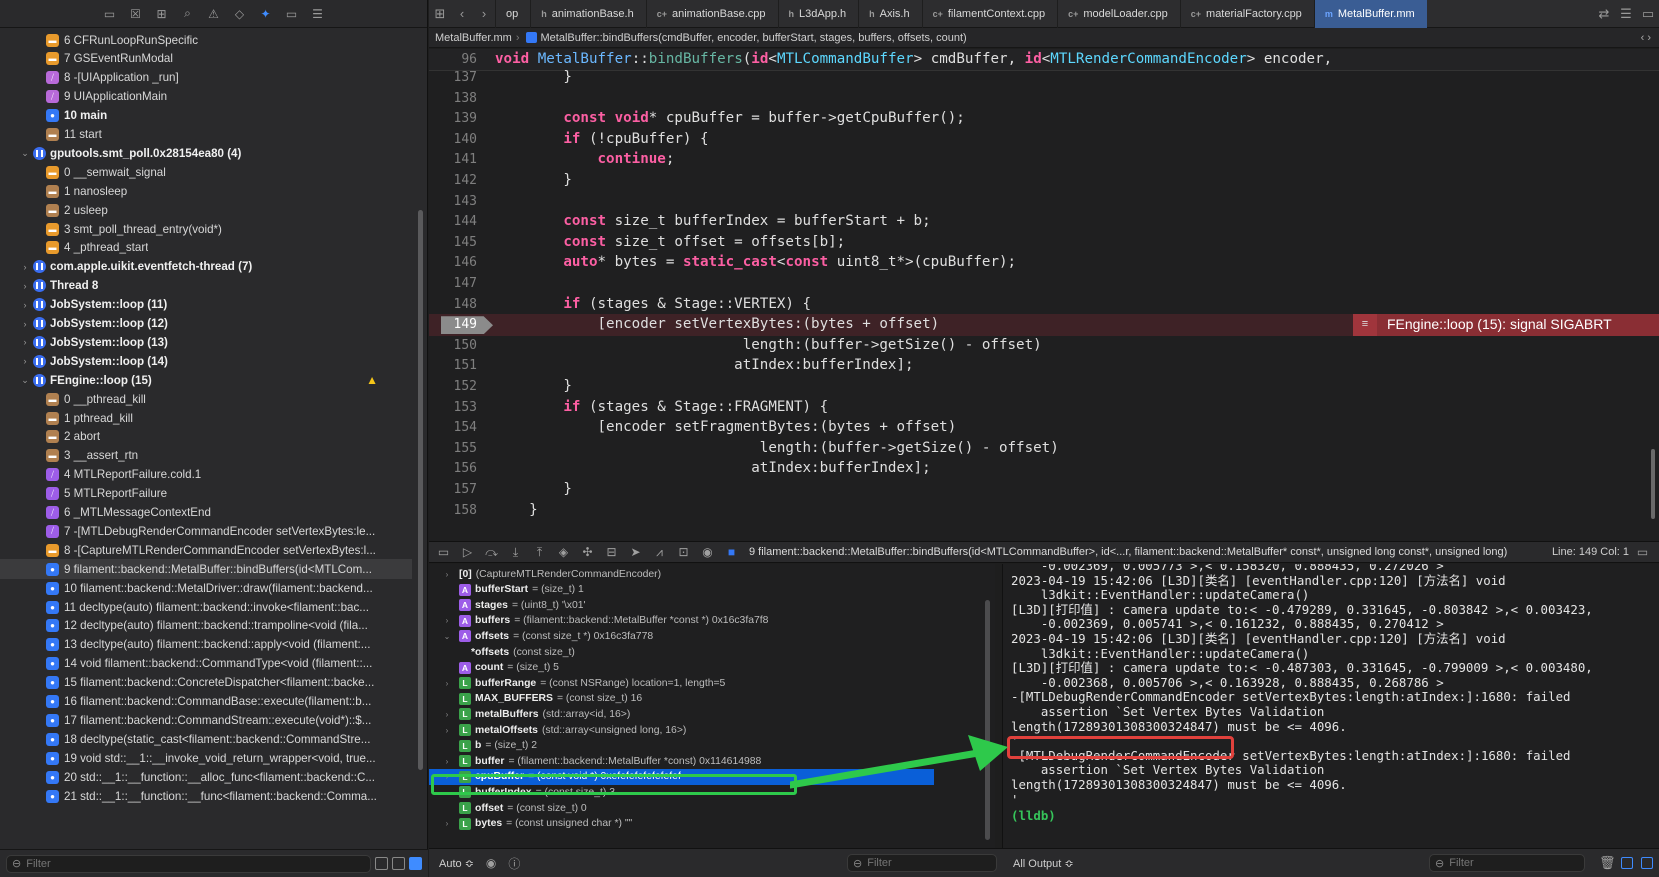 The image size is (1659, 877). I want to click on code-line: 141 continue;, so click(1044, 160).